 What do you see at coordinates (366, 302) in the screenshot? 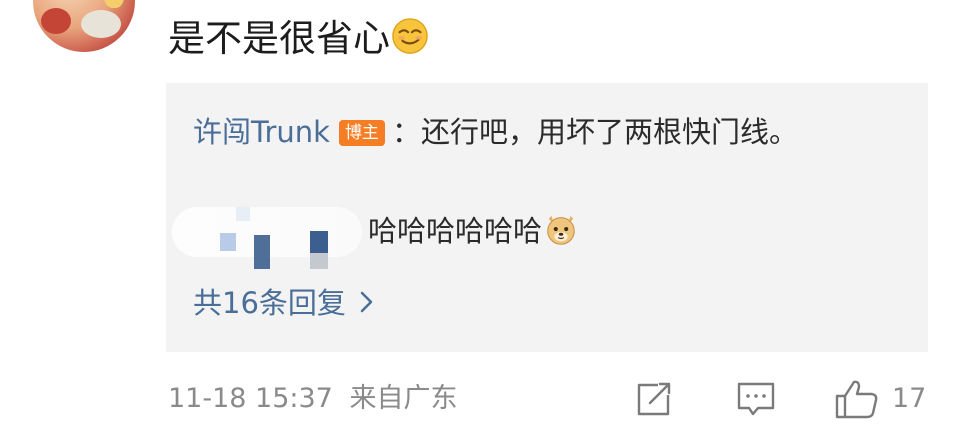
I see `chevron-right-icon` at bounding box center [366, 302].